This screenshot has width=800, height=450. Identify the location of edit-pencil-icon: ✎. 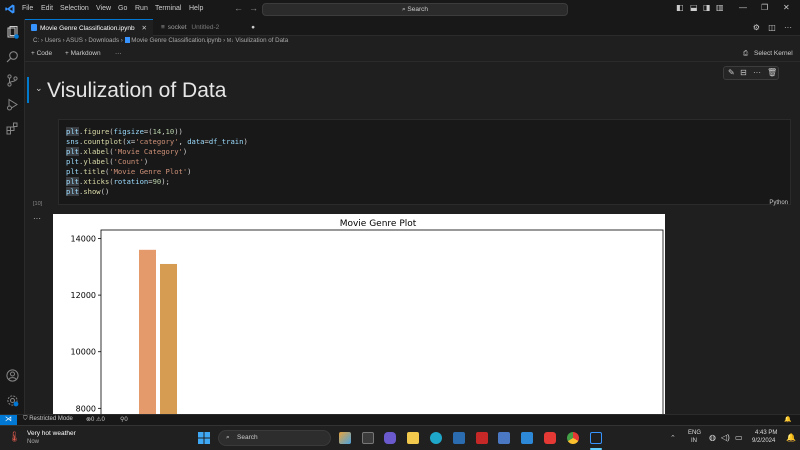
(731, 72).